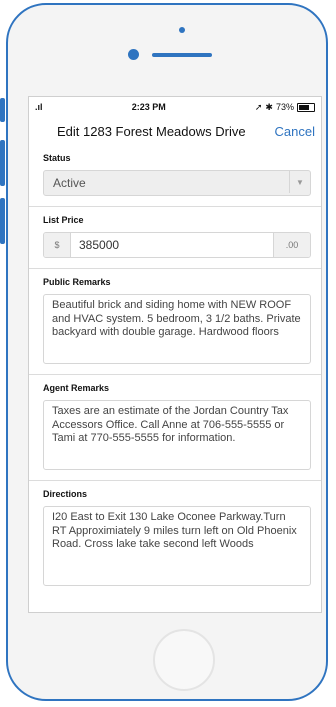  I want to click on battery-percent: 73%, so click(284, 107).